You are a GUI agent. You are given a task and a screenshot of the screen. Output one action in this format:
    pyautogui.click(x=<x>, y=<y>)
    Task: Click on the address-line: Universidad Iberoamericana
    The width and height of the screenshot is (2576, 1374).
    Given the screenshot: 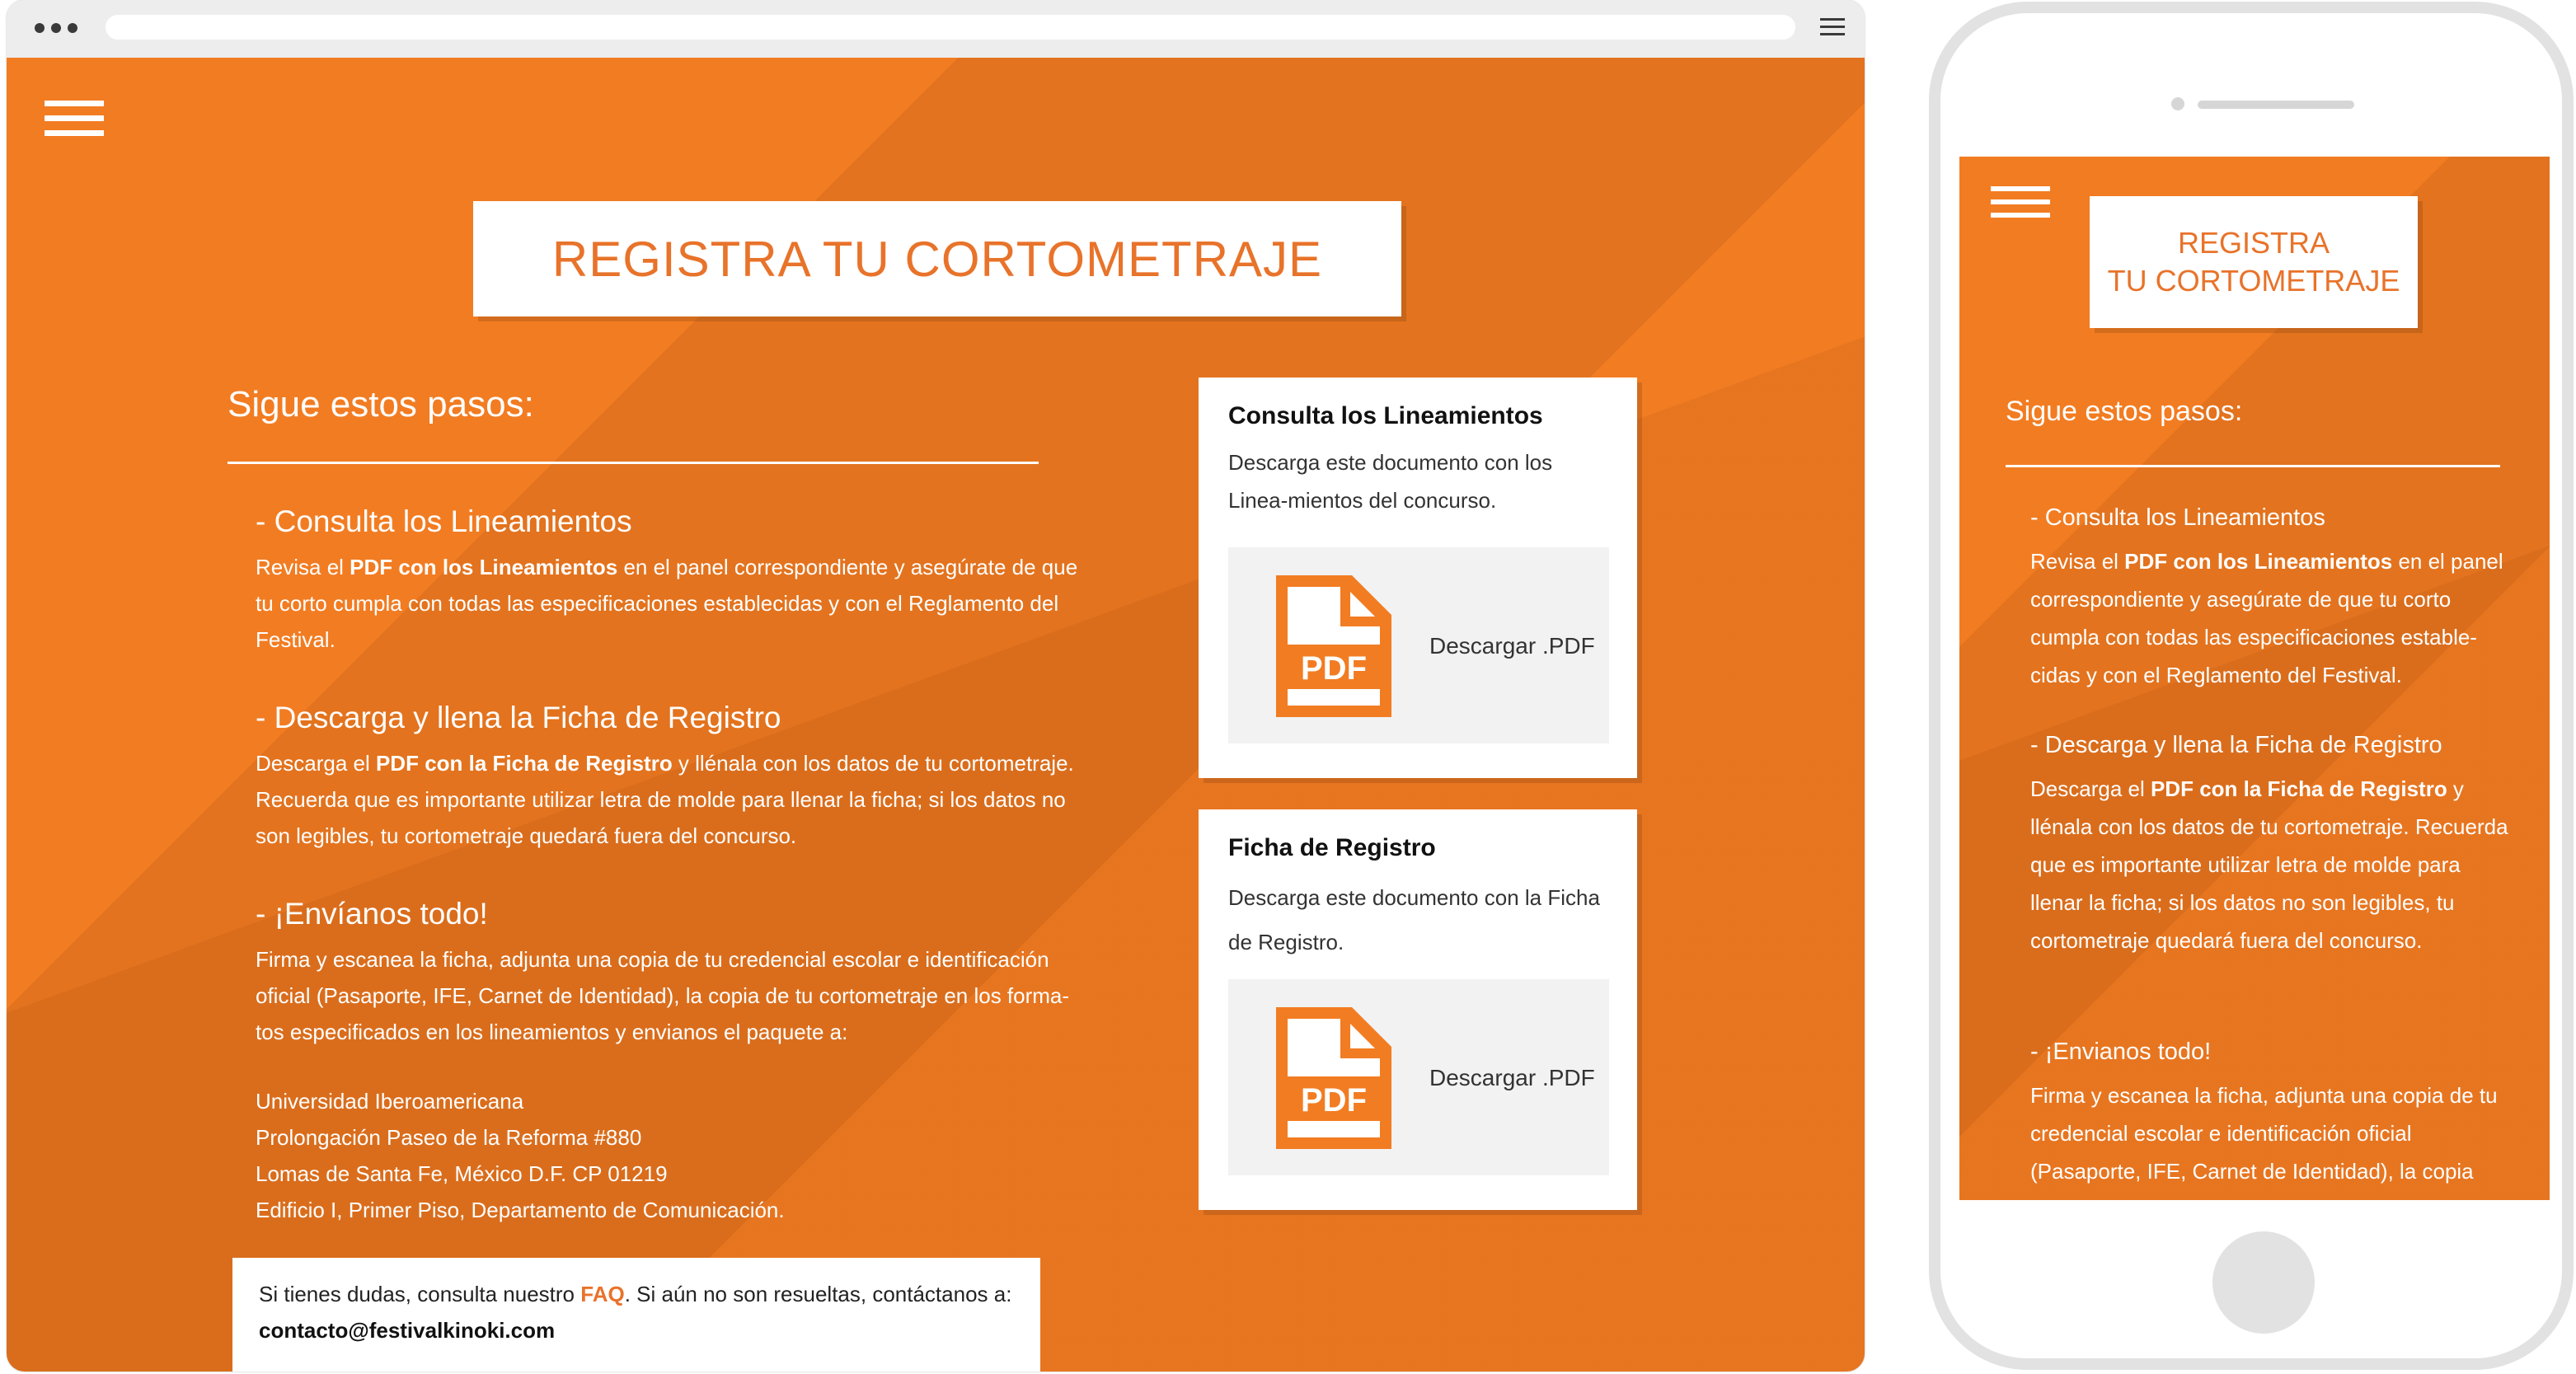 What is the action you would take?
    pyautogui.click(x=390, y=1101)
    